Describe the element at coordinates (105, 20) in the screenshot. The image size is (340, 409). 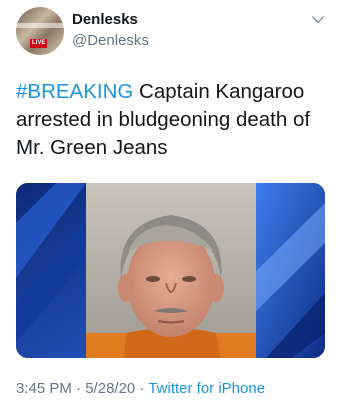
I see `author-name: Denlesks` at that location.